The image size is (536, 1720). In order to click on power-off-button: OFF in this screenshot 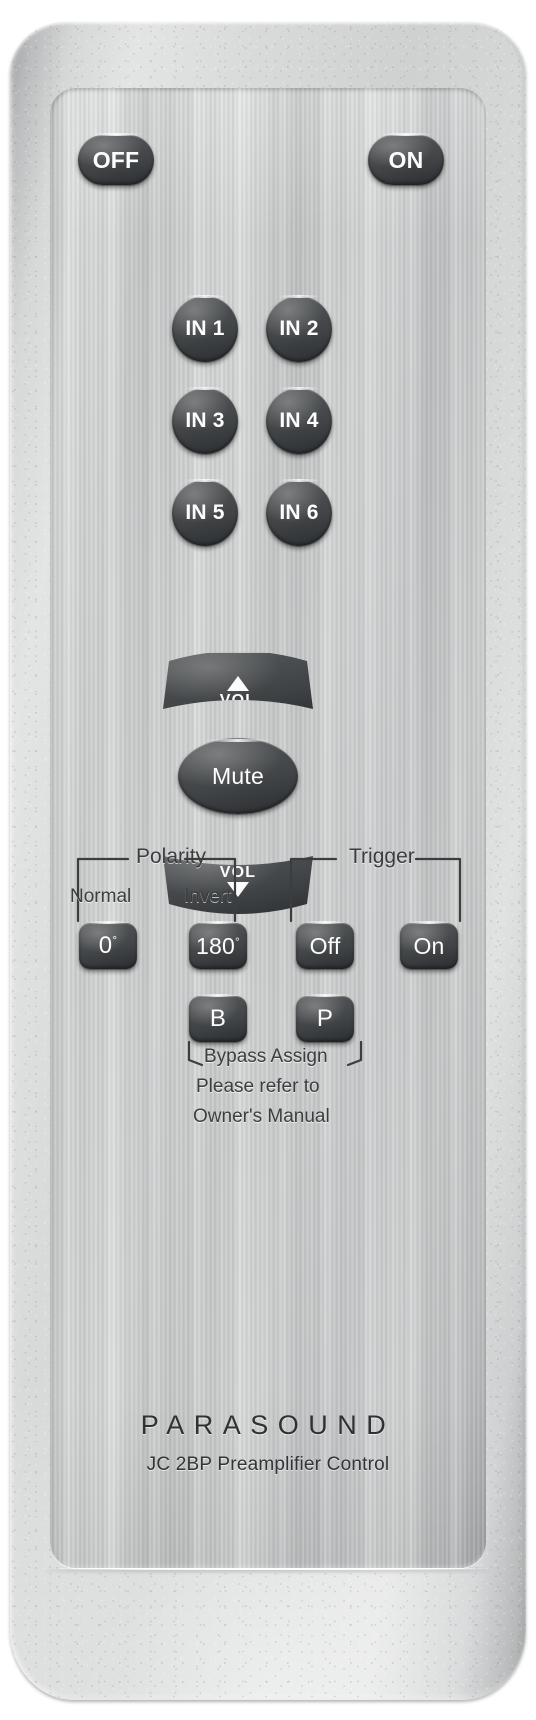, I will do `click(116, 159)`.